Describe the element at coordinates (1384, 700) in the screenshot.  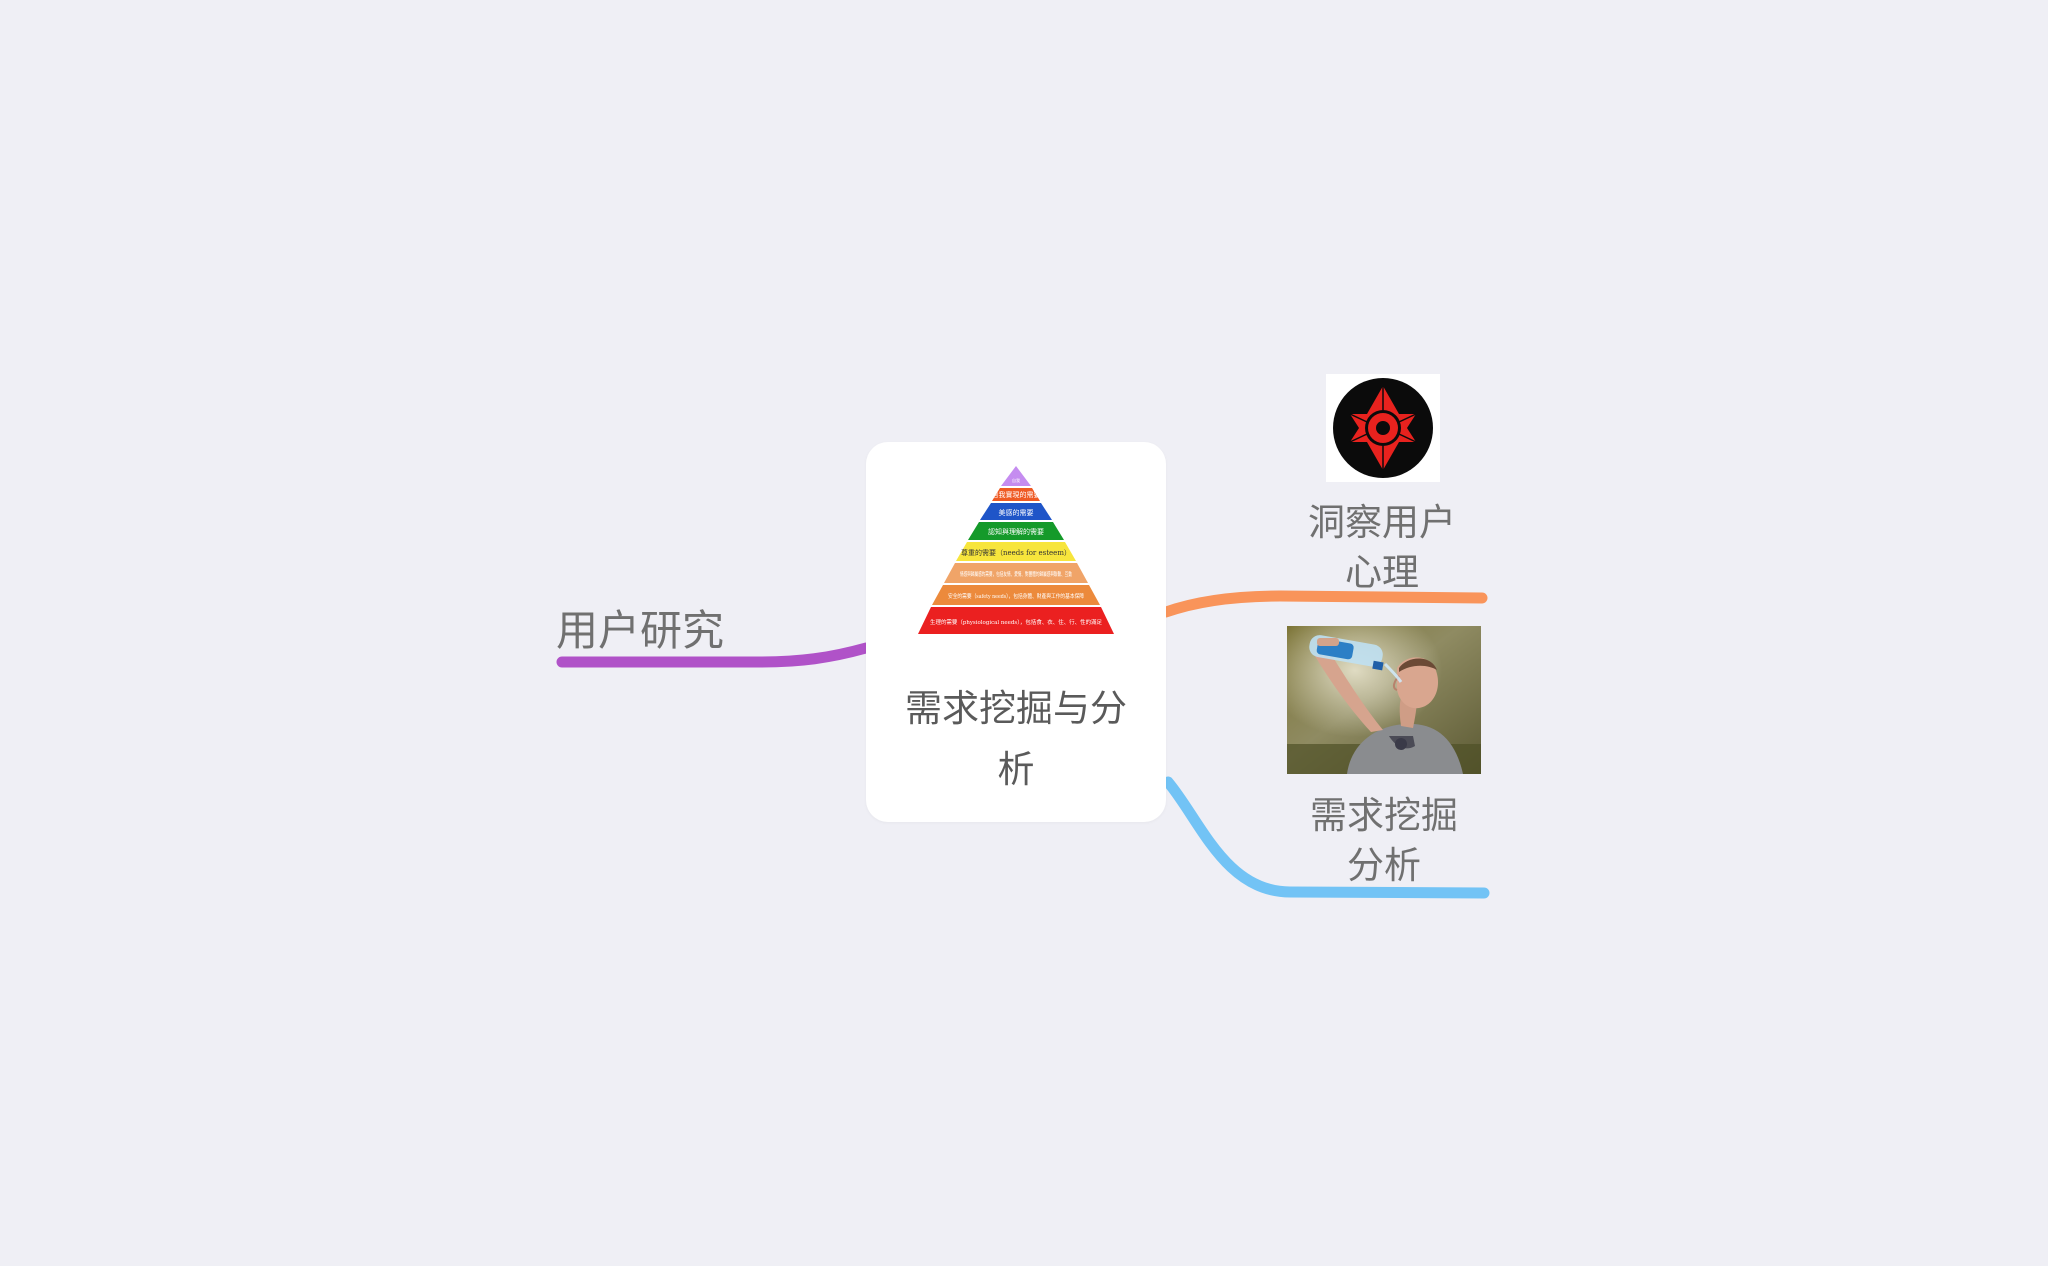
I see `man-drinking-water-photo` at that location.